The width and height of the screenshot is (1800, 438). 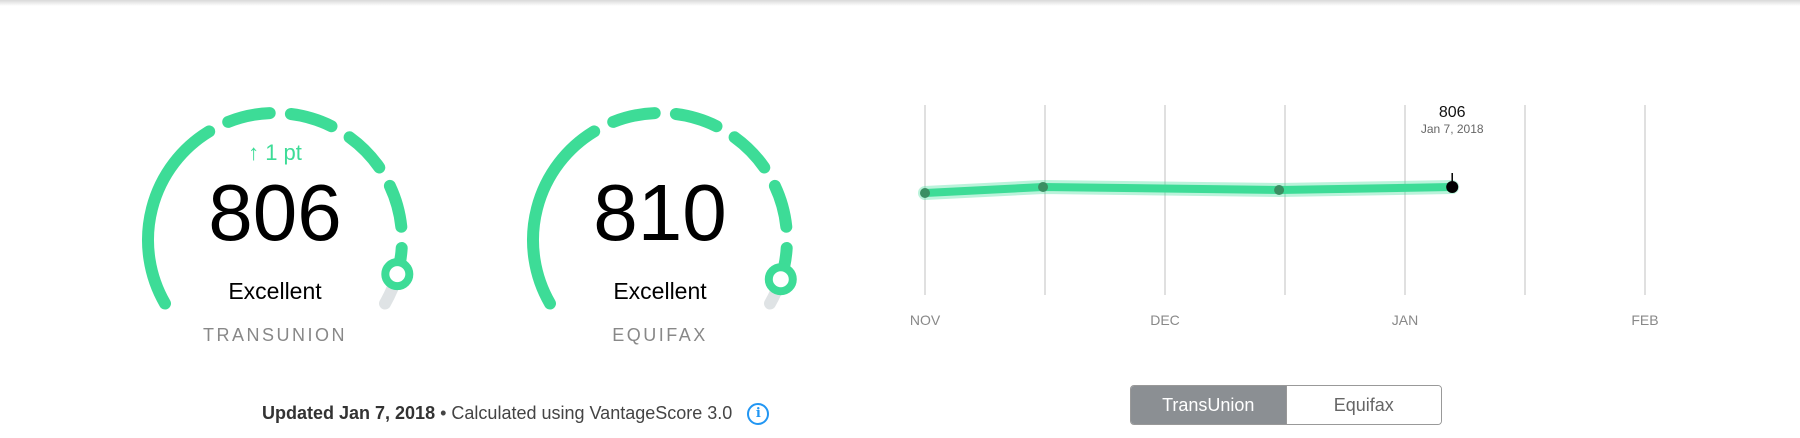 I want to click on series-line, so click(x=1189, y=190).